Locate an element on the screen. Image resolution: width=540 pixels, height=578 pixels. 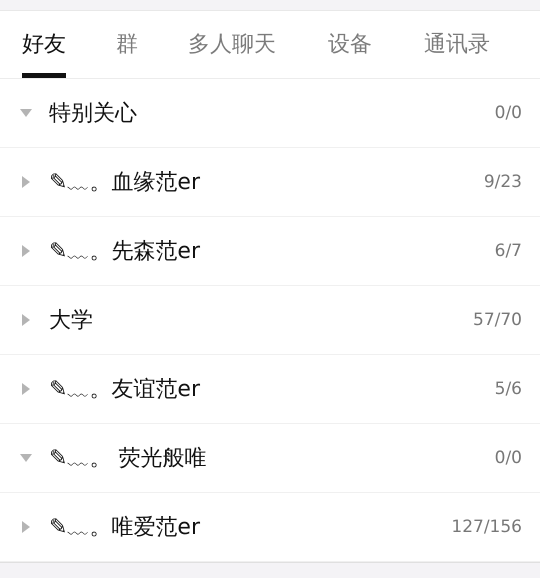
group-name: ✎﹏。先森范er is located at coordinates (125, 252).